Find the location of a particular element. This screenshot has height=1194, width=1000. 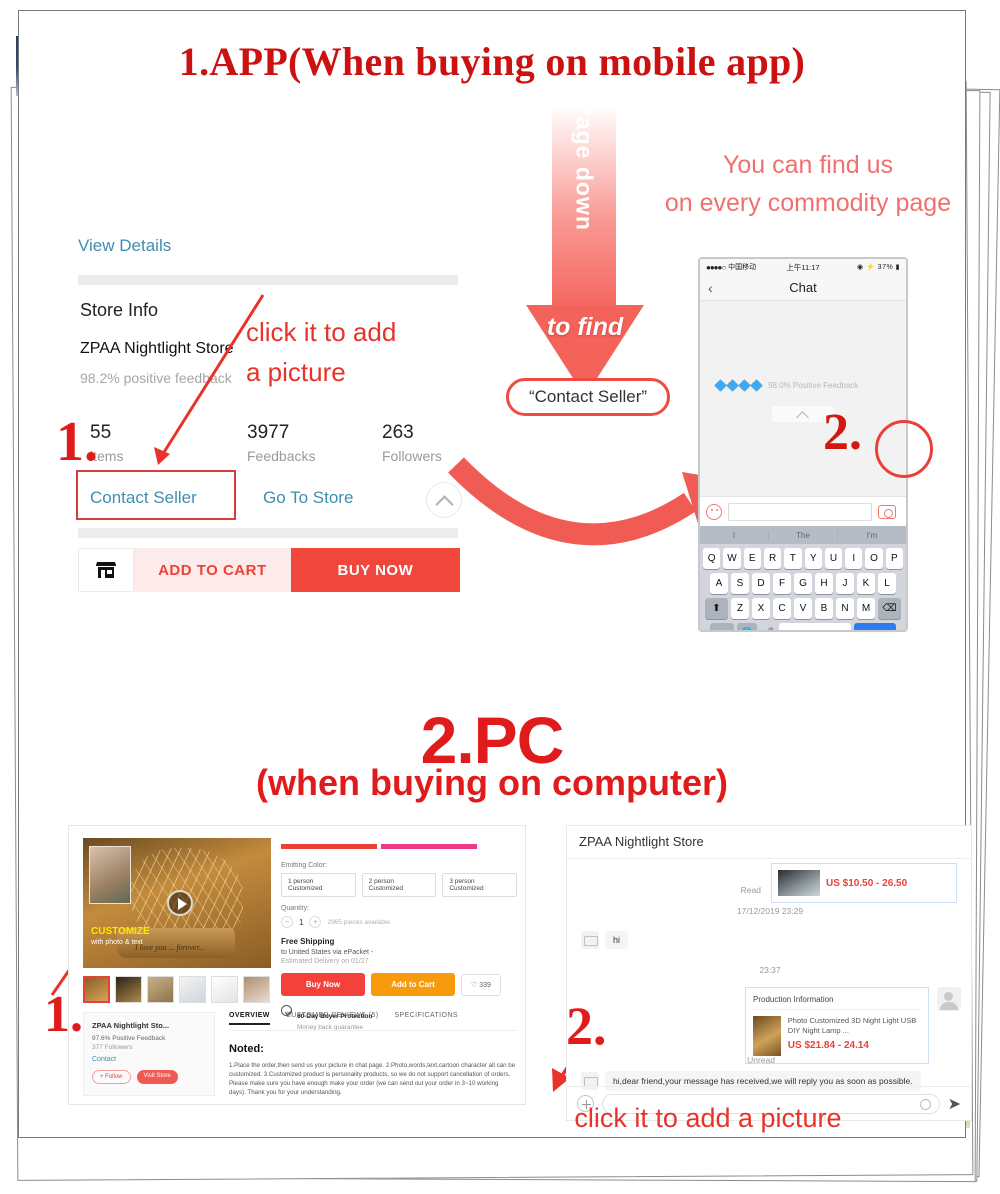

key-h: H is located at coordinates (824, 583).